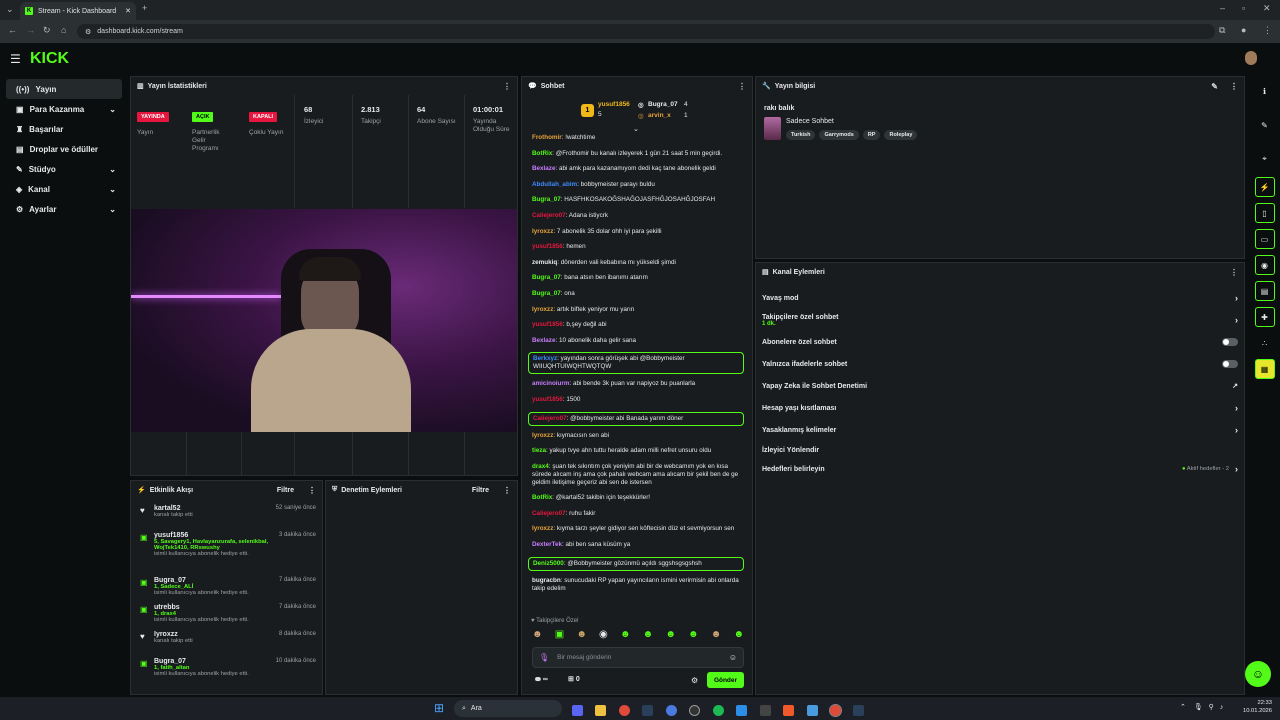 This screenshot has width=1280, height=720. Describe the element at coordinates (1000, 450) in the screenshot. I see `raid-action: İzleyici Yönlendir` at that location.